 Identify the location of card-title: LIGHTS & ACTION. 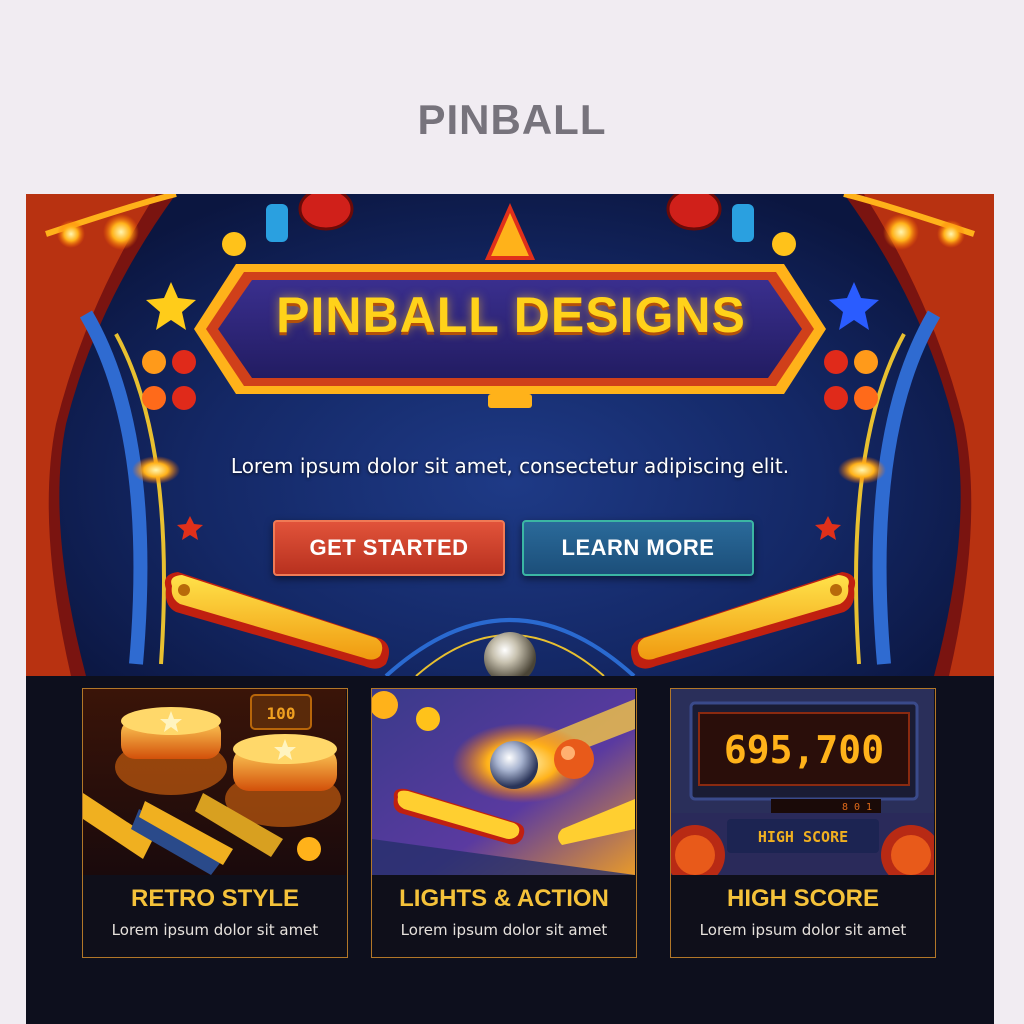
(504, 898).